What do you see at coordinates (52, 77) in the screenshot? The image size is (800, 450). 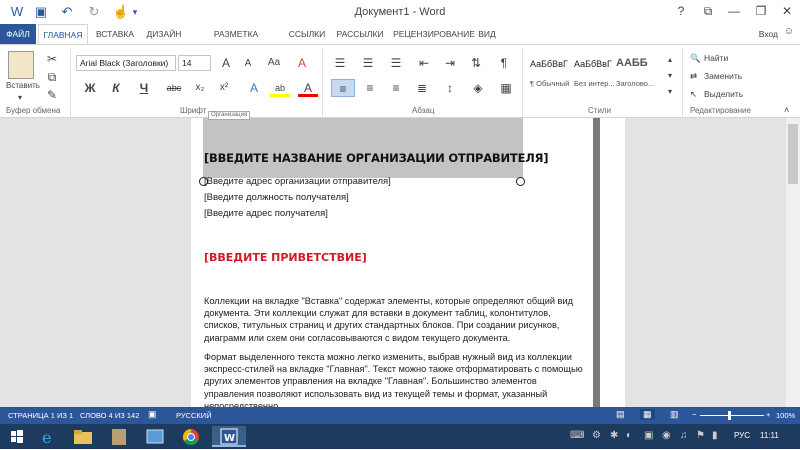 I see `copy-icon: ⧉` at bounding box center [52, 77].